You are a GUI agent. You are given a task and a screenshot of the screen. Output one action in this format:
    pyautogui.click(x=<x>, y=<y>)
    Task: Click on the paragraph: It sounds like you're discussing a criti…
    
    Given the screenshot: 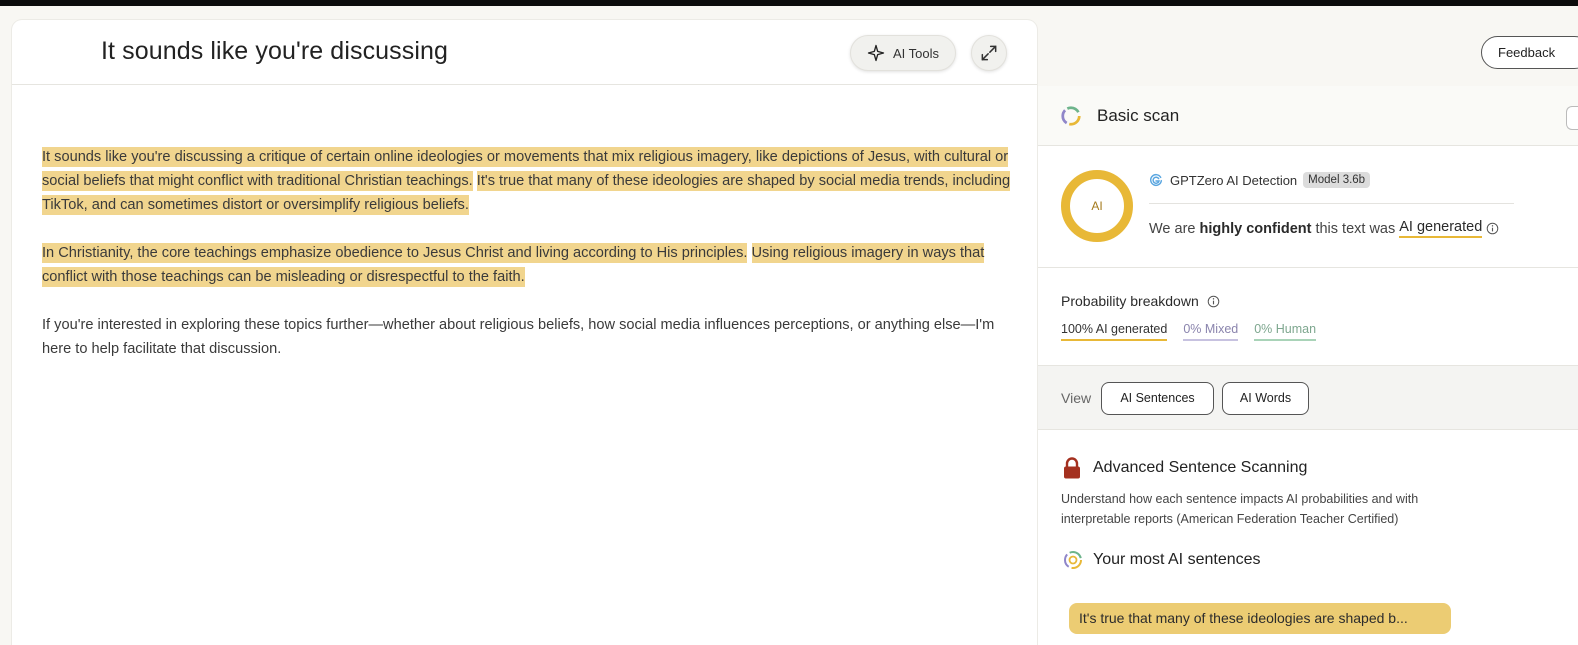 What is the action you would take?
    pyautogui.click(x=529, y=181)
    